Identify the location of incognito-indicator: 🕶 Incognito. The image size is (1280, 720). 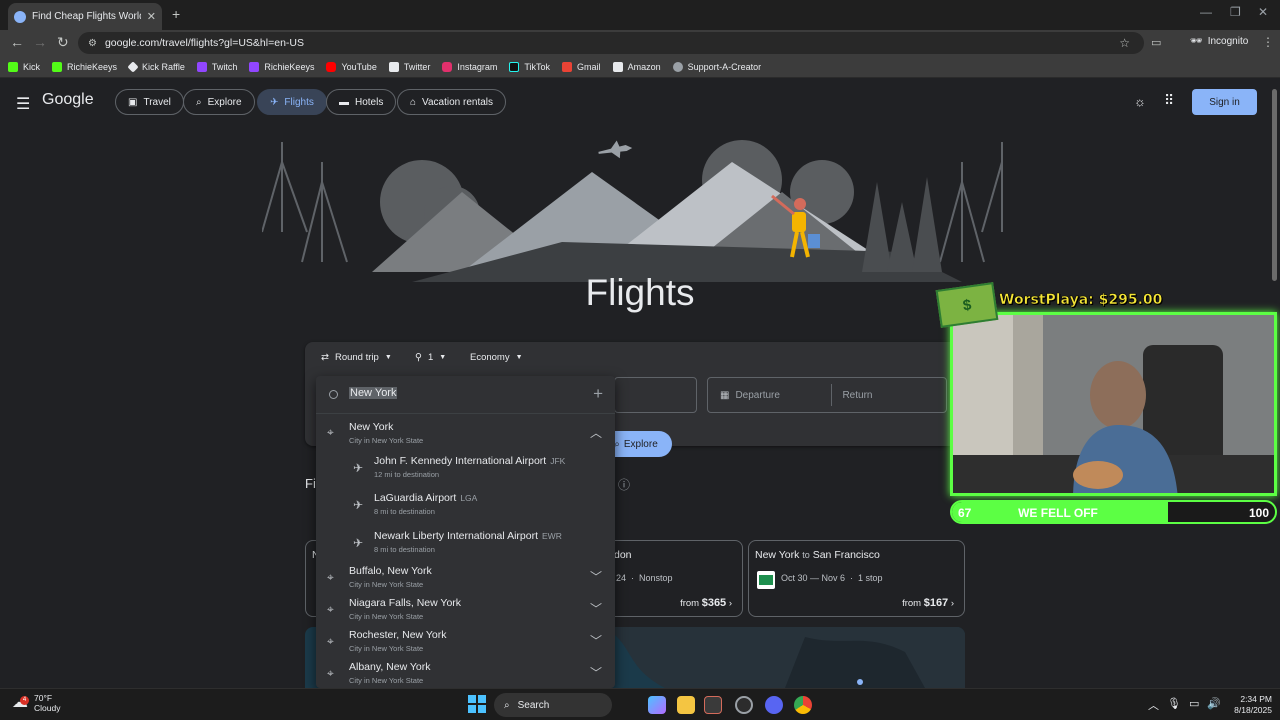
(1219, 41).